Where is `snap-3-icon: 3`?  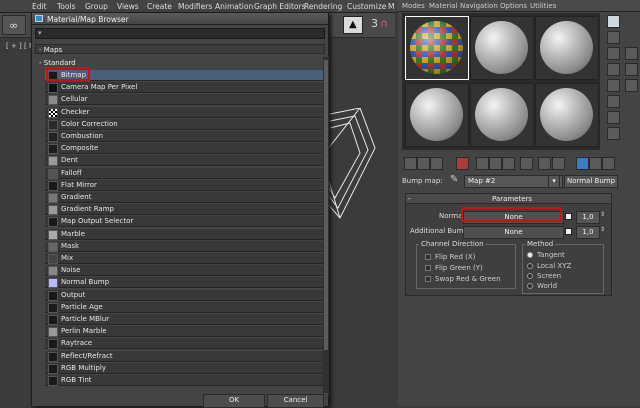 snap-3-icon: 3 is located at coordinates (374, 23).